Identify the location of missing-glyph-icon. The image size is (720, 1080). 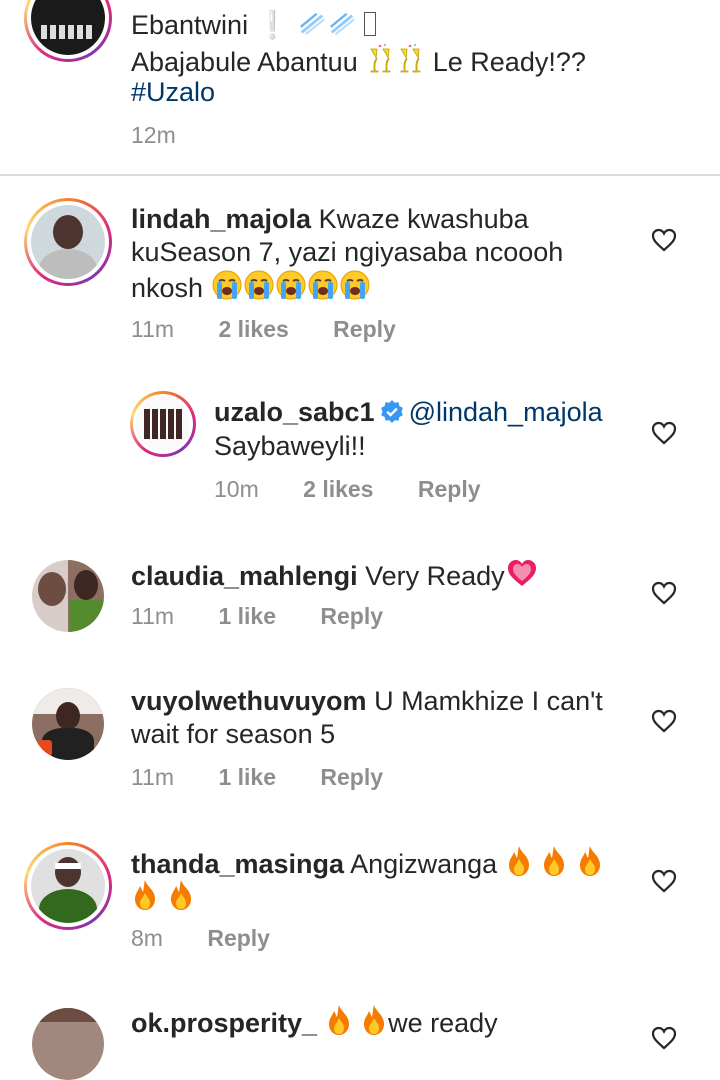
(370, 24).